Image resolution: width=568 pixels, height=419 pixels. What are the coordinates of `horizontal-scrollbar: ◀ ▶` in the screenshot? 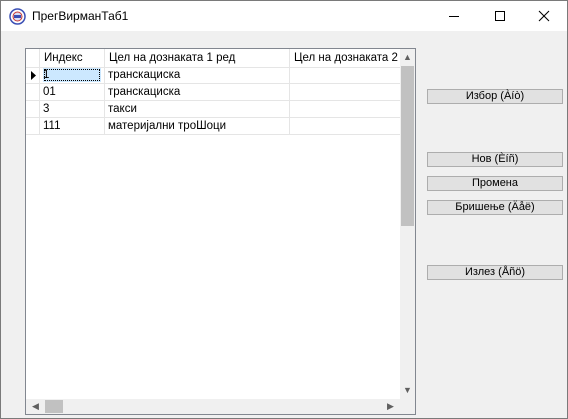 It's located at (213, 406).